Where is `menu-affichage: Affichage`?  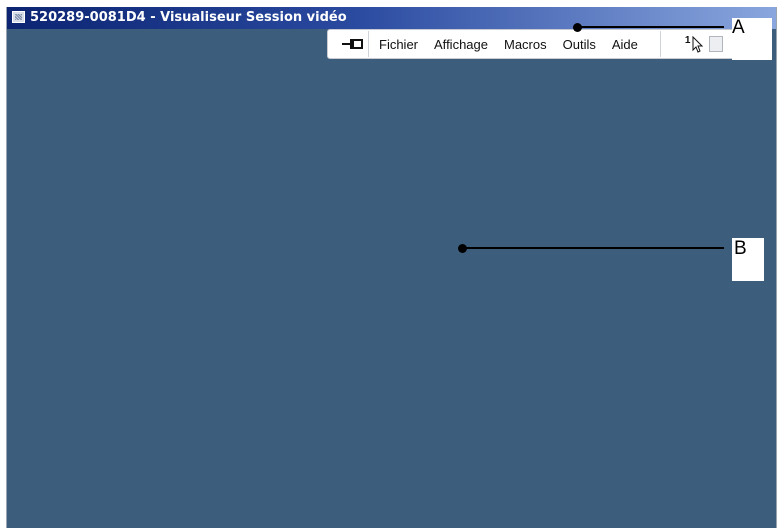 menu-affichage: Affichage is located at coordinates (461, 44).